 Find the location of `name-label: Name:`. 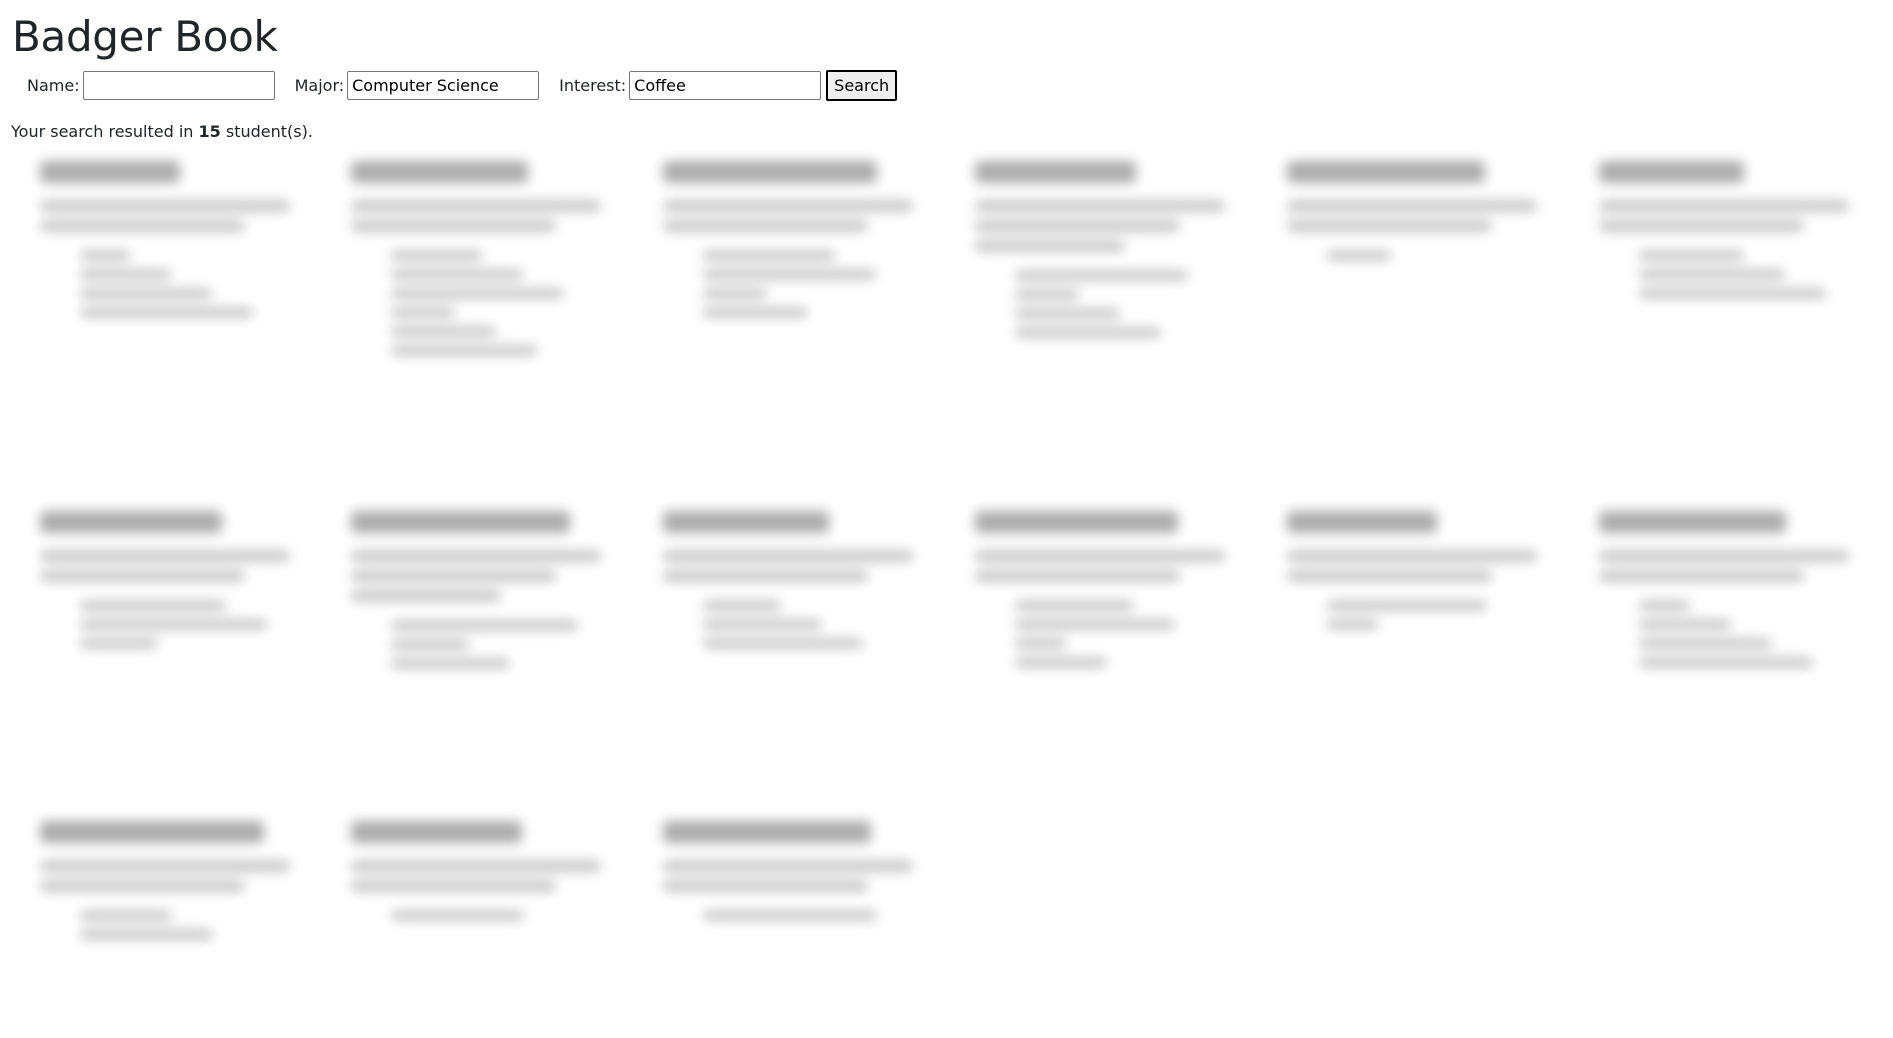

name-label: Name: is located at coordinates (53, 85).